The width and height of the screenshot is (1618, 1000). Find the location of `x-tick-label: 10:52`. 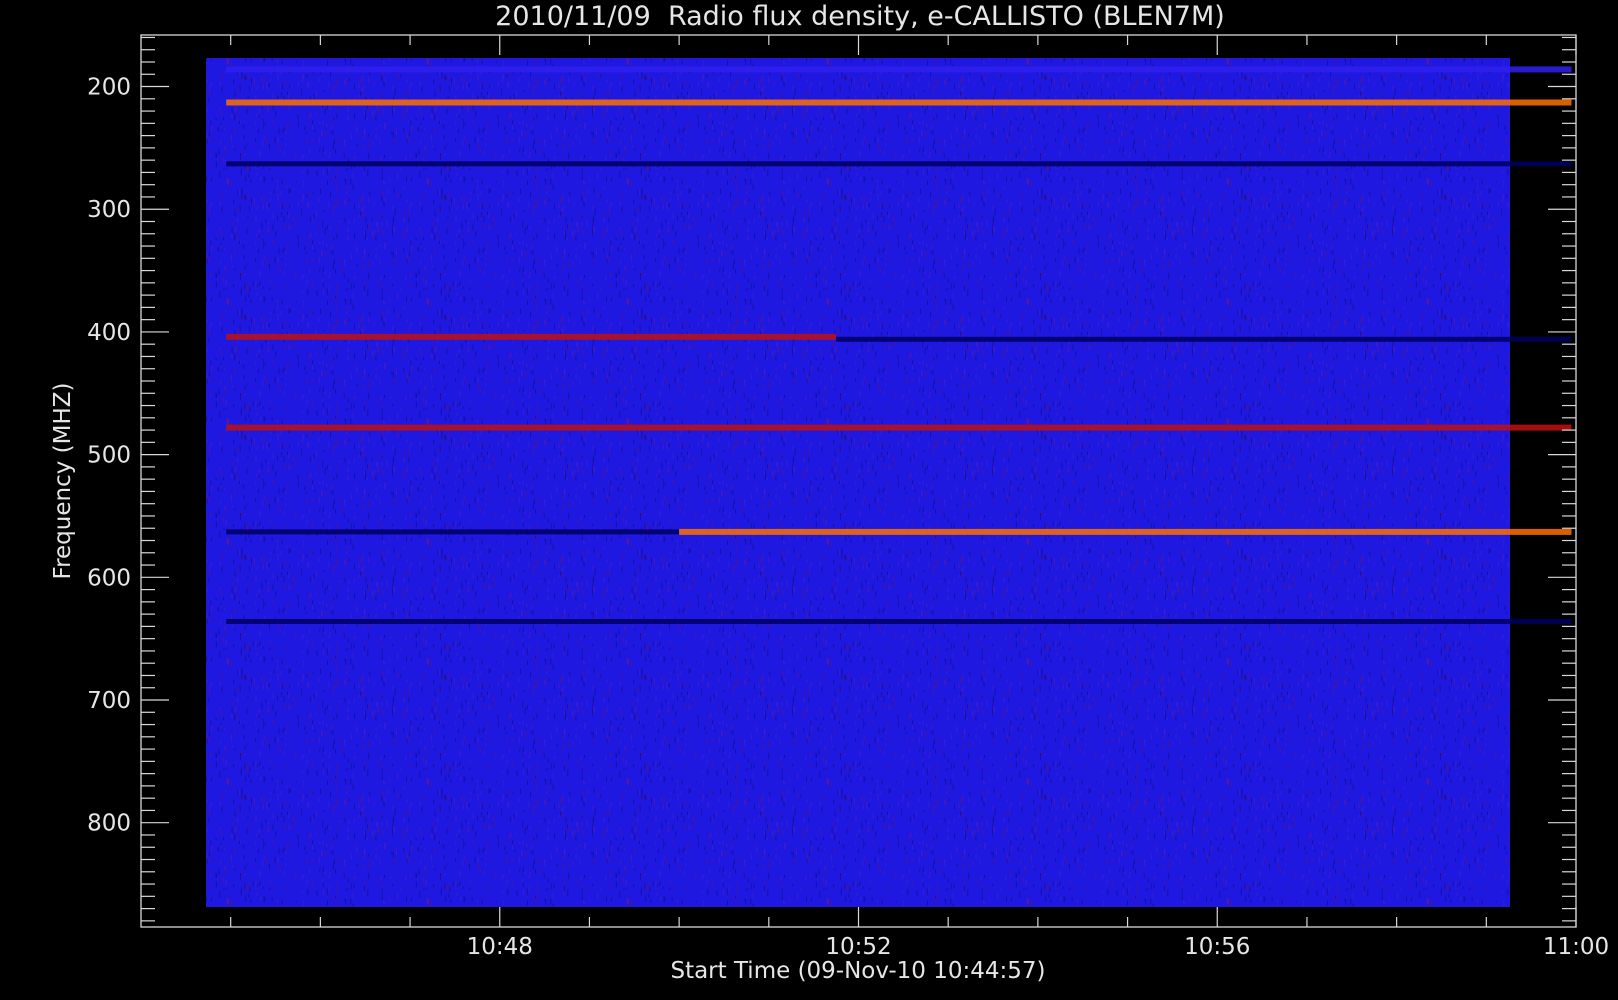

x-tick-label: 10:52 is located at coordinates (858, 947).